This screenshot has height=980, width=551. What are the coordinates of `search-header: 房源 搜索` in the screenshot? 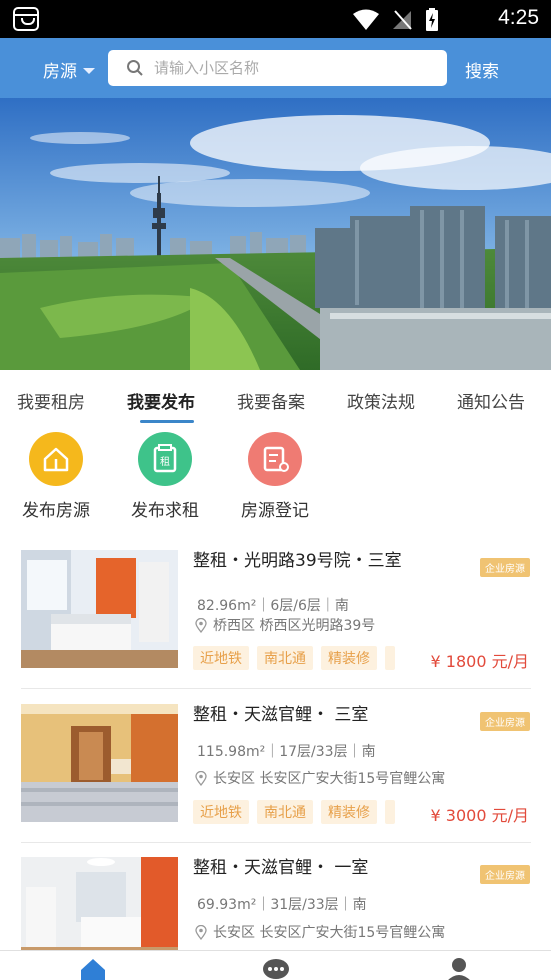 It's located at (275, 68).